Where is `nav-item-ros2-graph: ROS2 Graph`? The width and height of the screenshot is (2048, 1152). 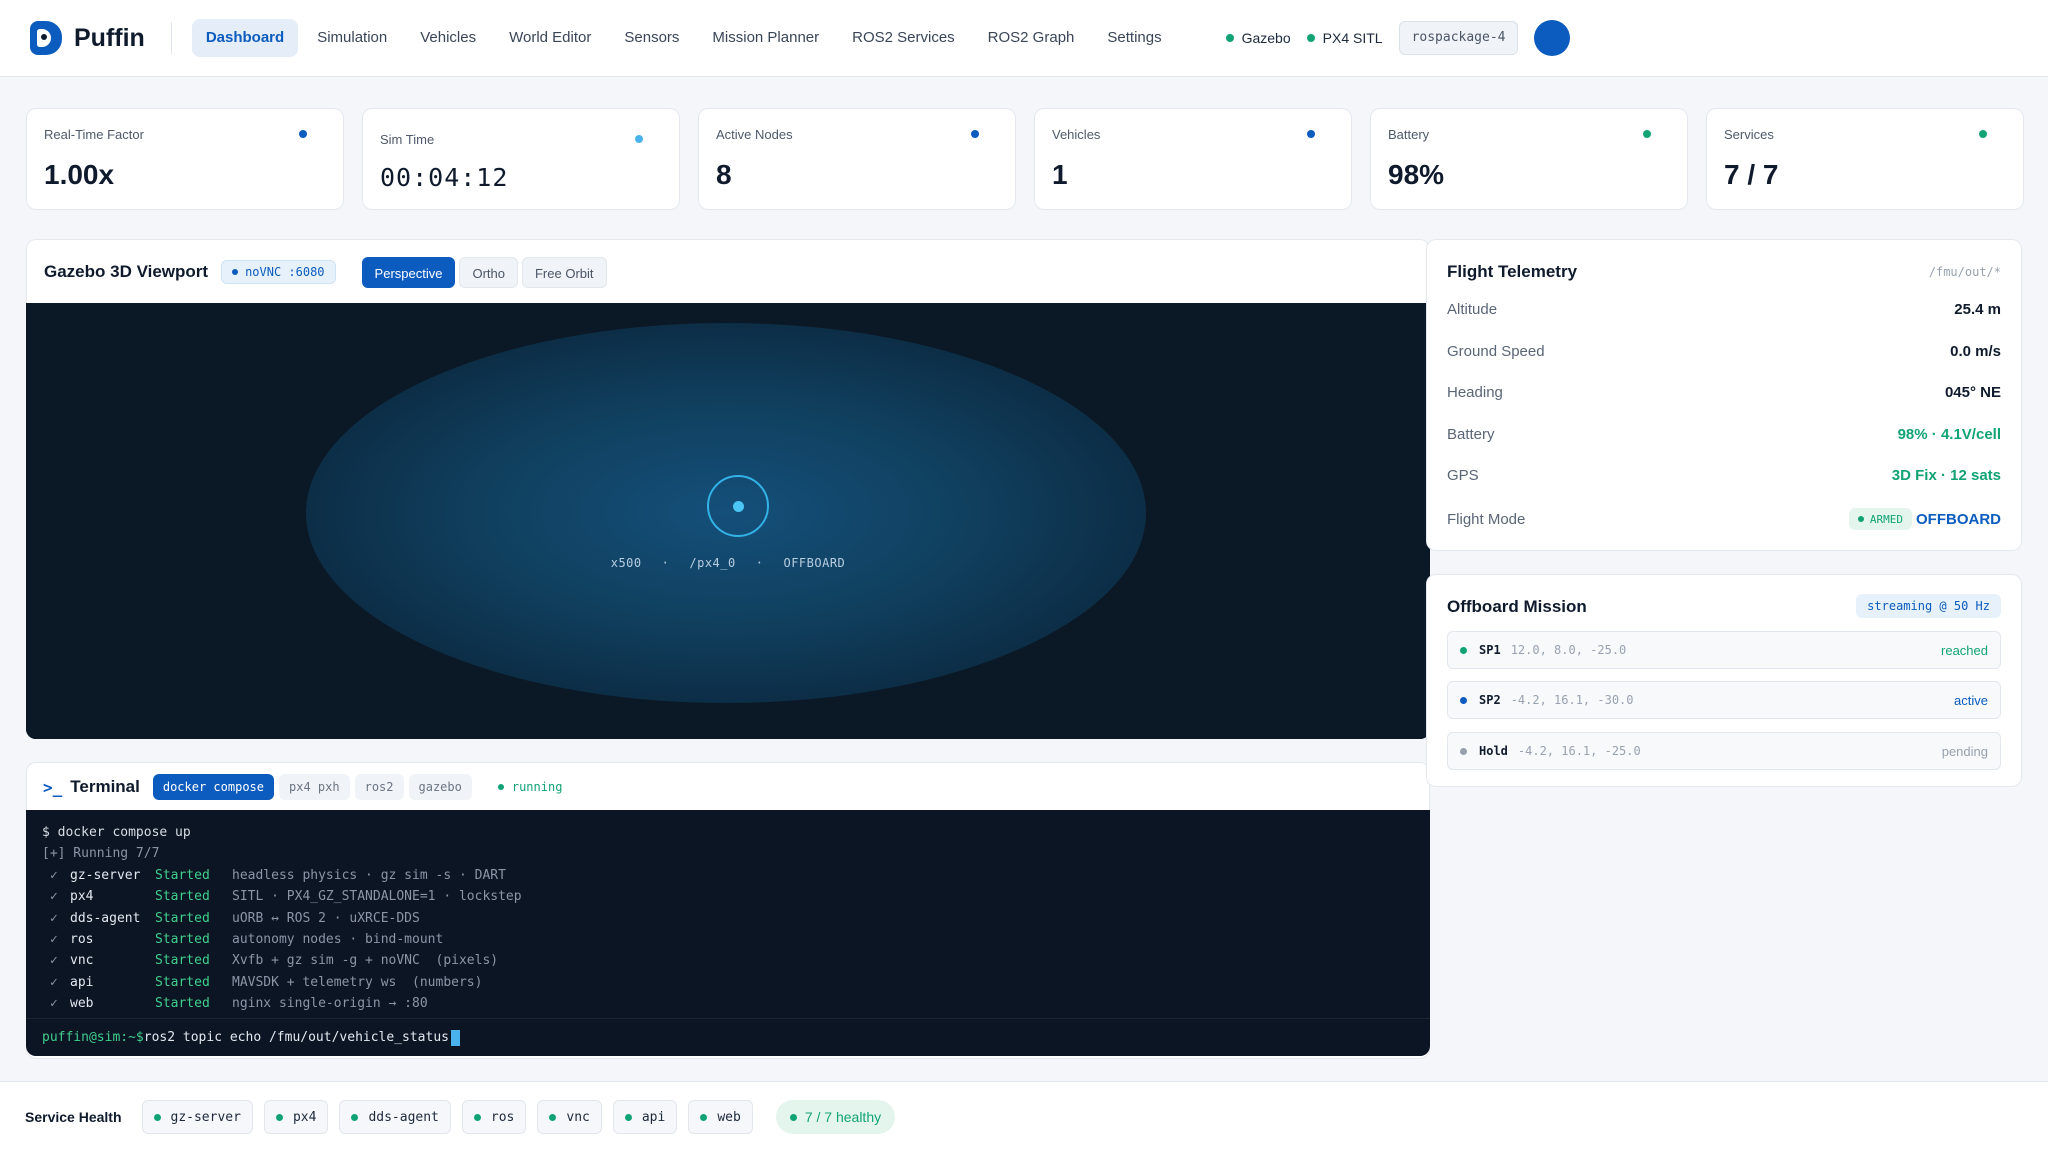 nav-item-ros2-graph: ROS2 Graph is located at coordinates (1031, 38).